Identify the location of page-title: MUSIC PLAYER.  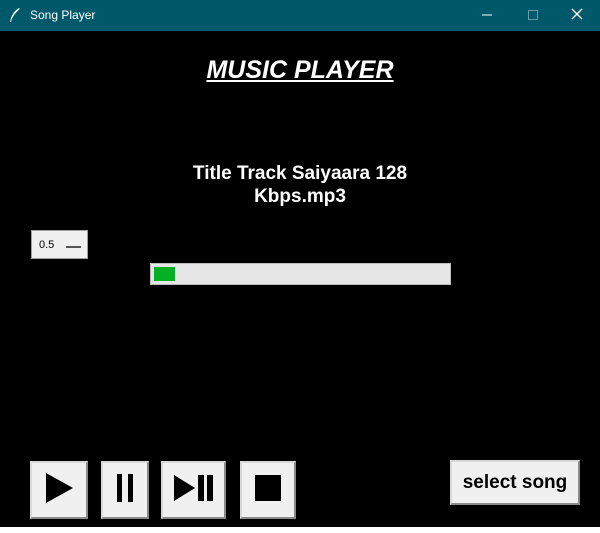
(300, 70).